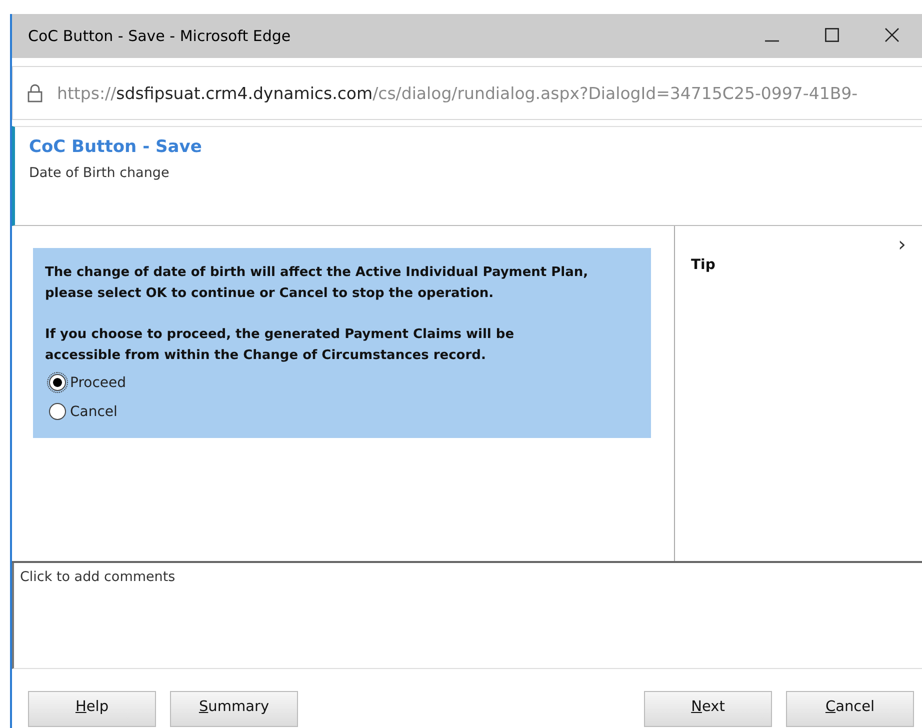 The image size is (922, 728). I want to click on minimize-icon, so click(772, 41).